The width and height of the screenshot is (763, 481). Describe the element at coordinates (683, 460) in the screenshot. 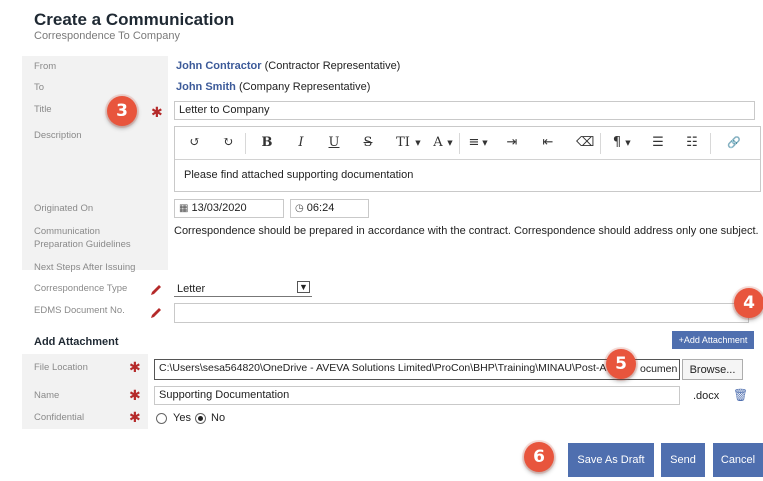

I see `send-button: Send` at that location.